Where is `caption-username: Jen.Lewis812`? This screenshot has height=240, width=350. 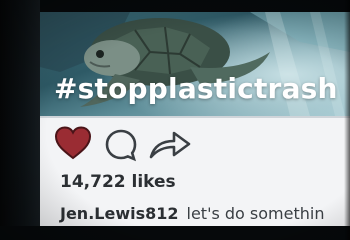
caption-username: Jen.Lewis812 is located at coordinates (119, 213).